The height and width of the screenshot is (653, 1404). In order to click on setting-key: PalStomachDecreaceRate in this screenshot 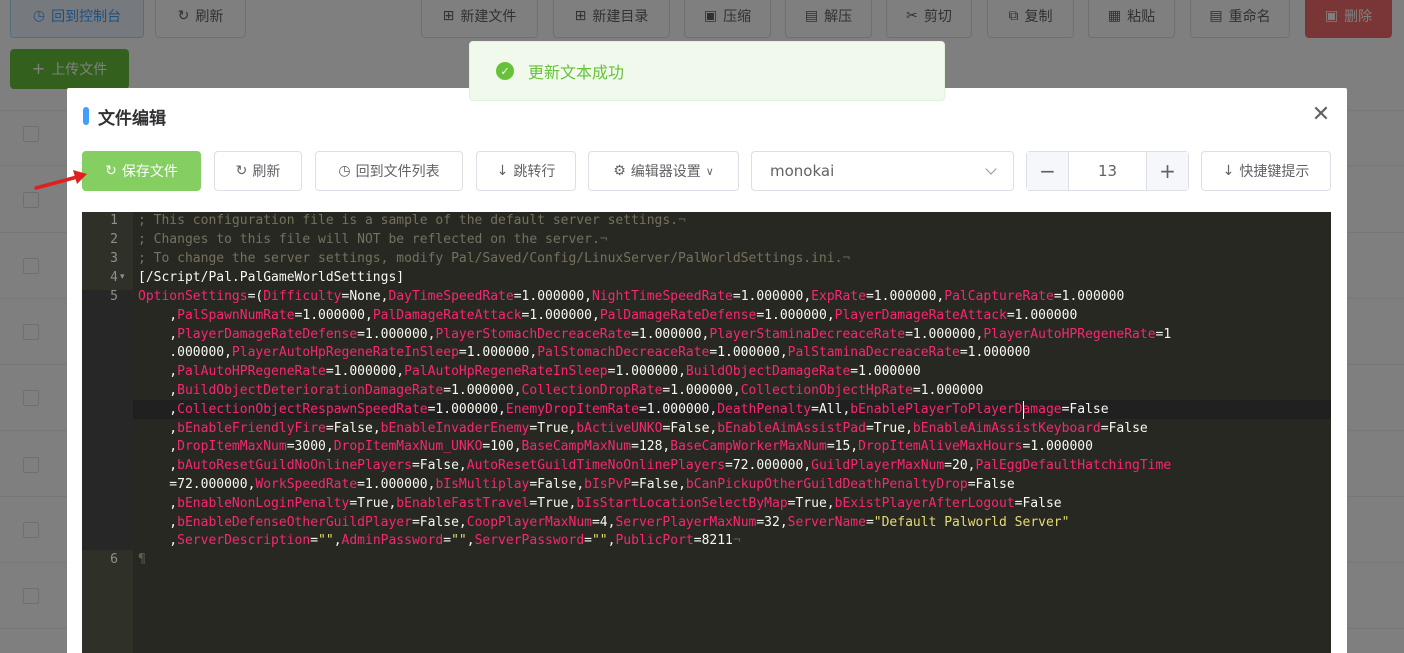, I will do `click(623, 353)`.